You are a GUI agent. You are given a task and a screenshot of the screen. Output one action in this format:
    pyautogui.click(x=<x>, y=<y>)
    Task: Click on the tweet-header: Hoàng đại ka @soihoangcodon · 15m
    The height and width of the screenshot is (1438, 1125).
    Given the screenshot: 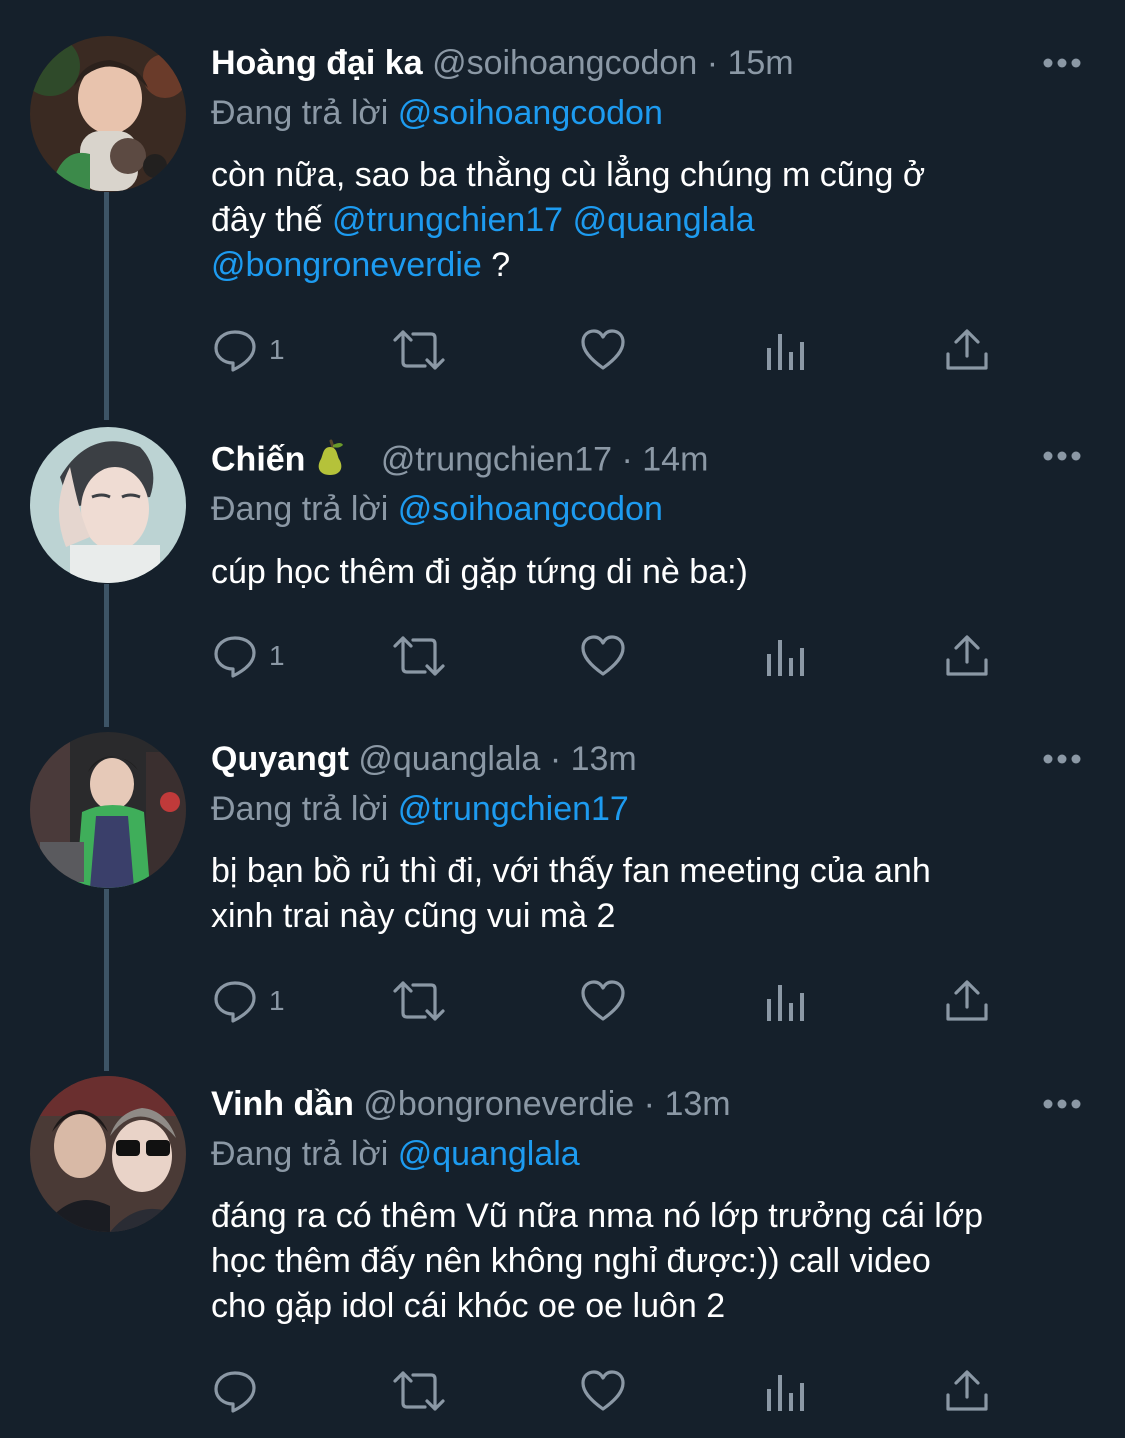 What is the action you would take?
    pyautogui.click(x=502, y=63)
    